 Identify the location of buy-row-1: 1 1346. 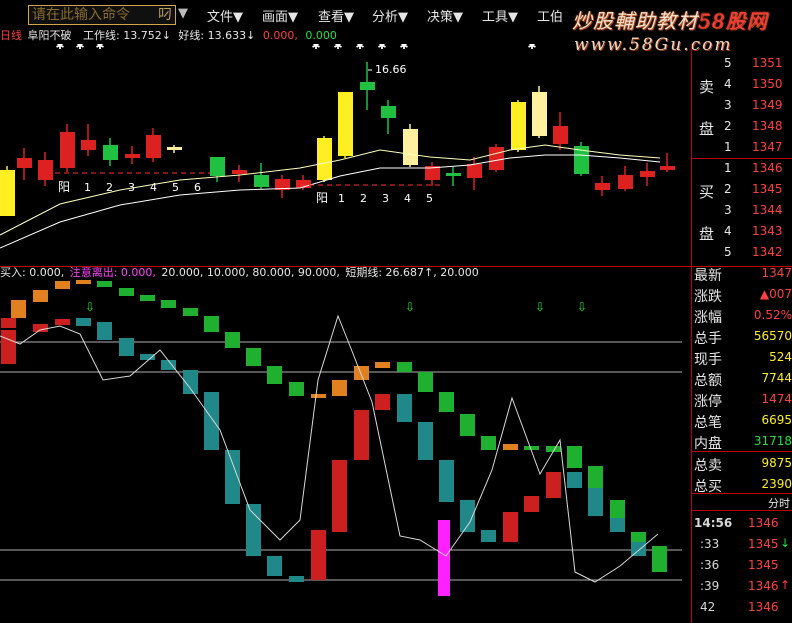
(742, 168).